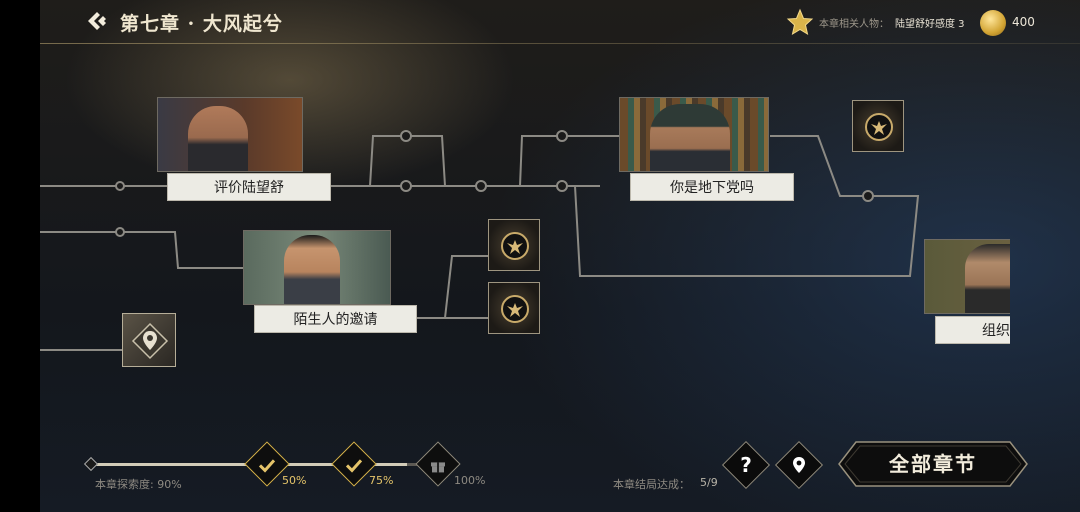 This screenshot has height=512, width=1080. Describe the element at coordinates (438, 465) in the screenshot. I see `gift-icon` at that location.